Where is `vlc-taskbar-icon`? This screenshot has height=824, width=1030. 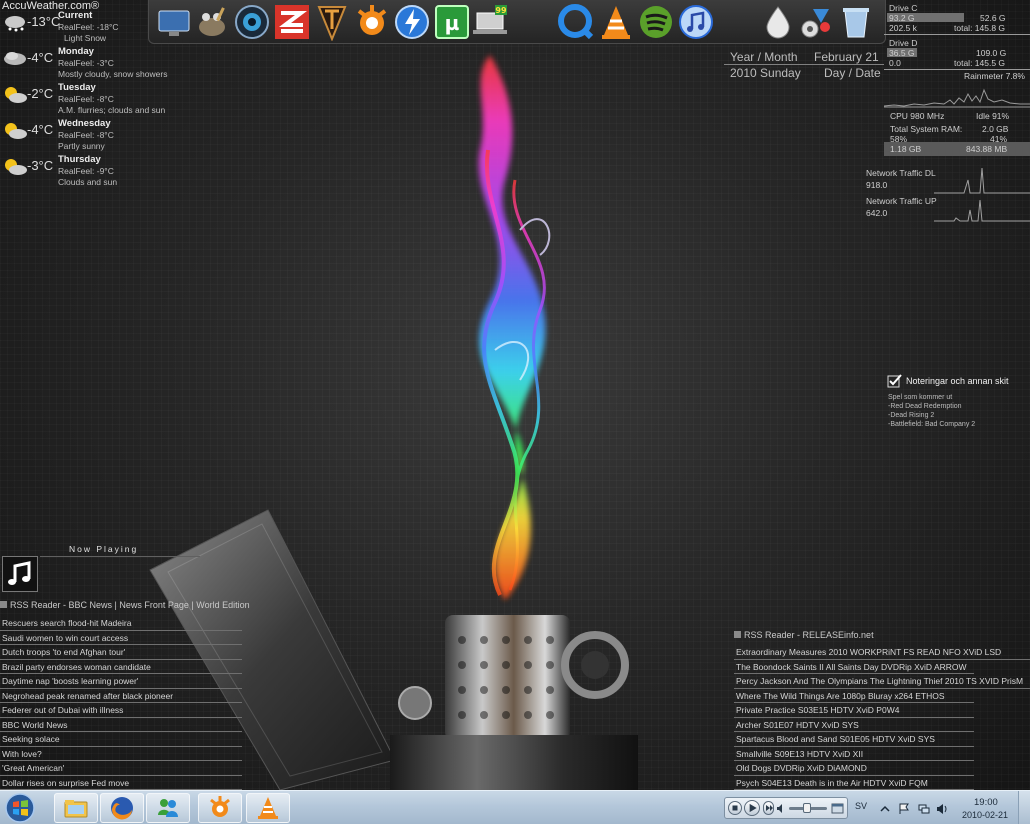
vlc-taskbar-icon is located at coordinates (268, 808).